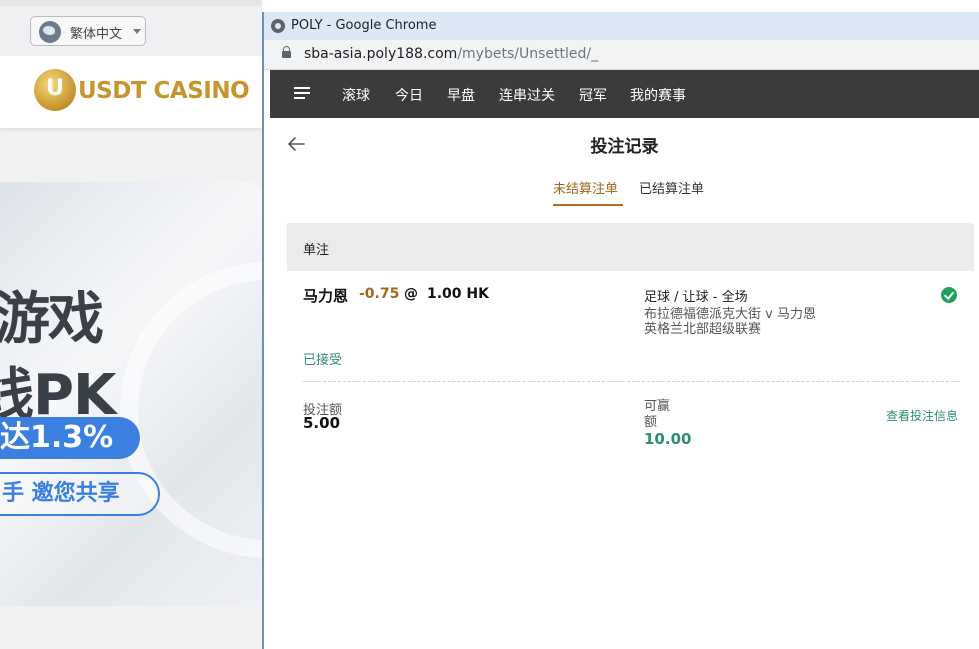  Describe the element at coordinates (631, 381) in the screenshot. I see `dashed-divider` at that location.